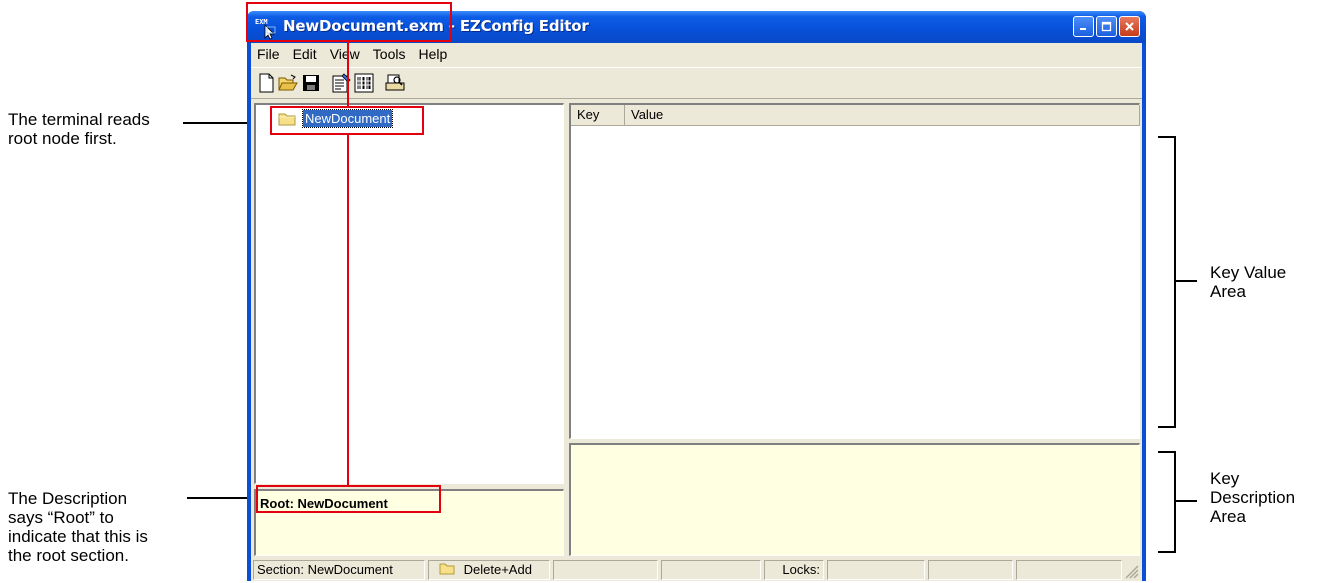 The image size is (1336, 583). I want to click on status-section: Section: NewDocument, so click(339, 570).